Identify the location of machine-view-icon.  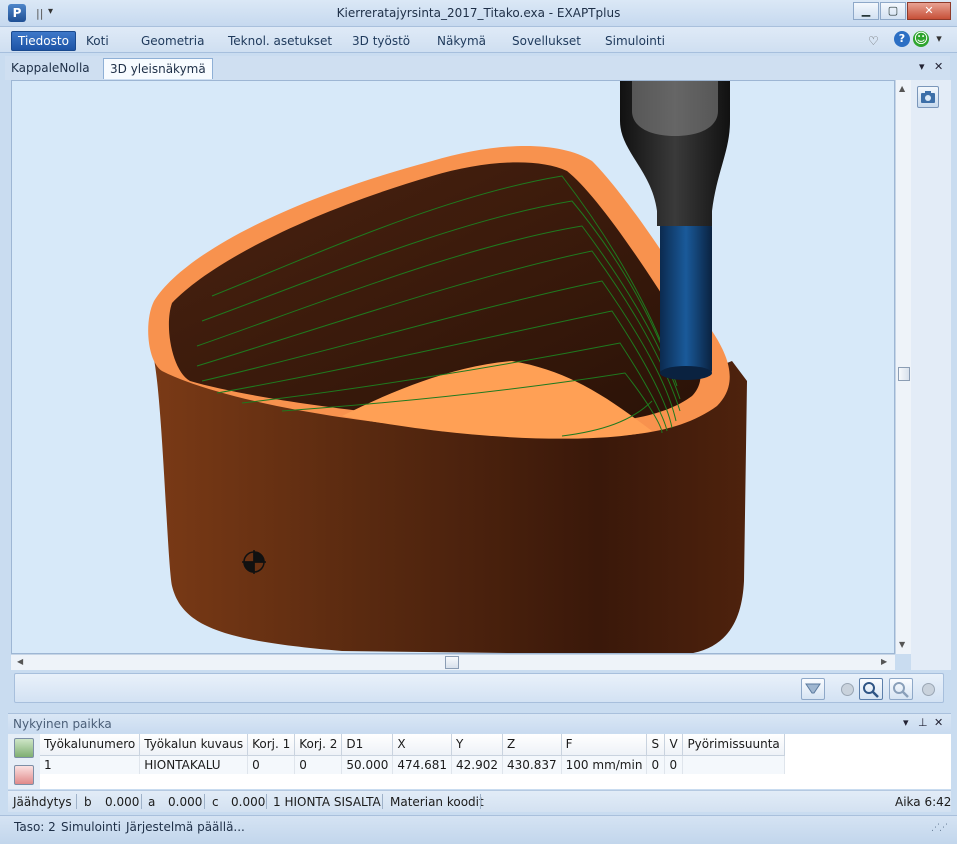
(24, 748).